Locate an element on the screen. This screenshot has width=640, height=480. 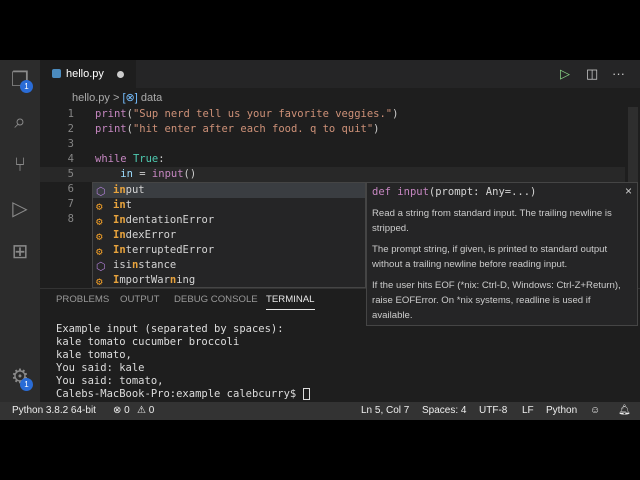
label: mportWar is located at coordinates (144, 280).